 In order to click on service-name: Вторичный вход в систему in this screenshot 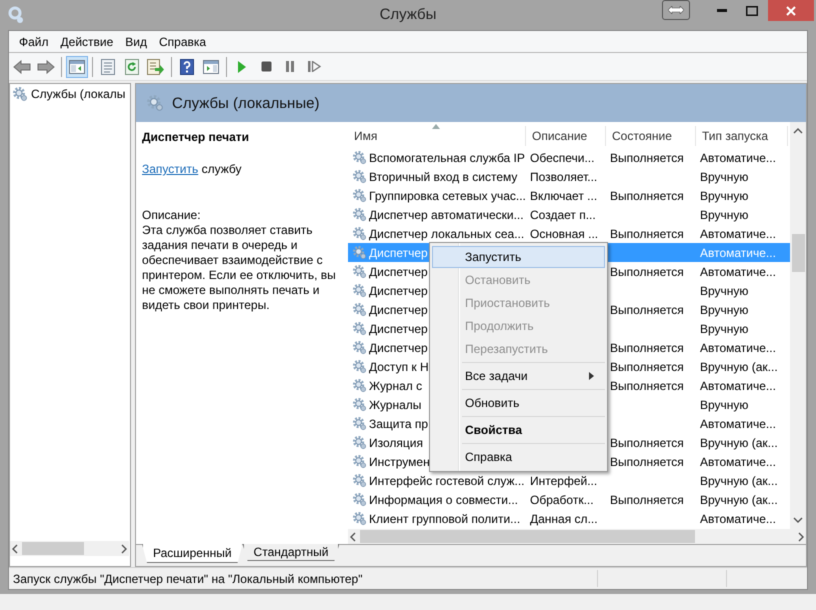, I will do `click(443, 177)`.